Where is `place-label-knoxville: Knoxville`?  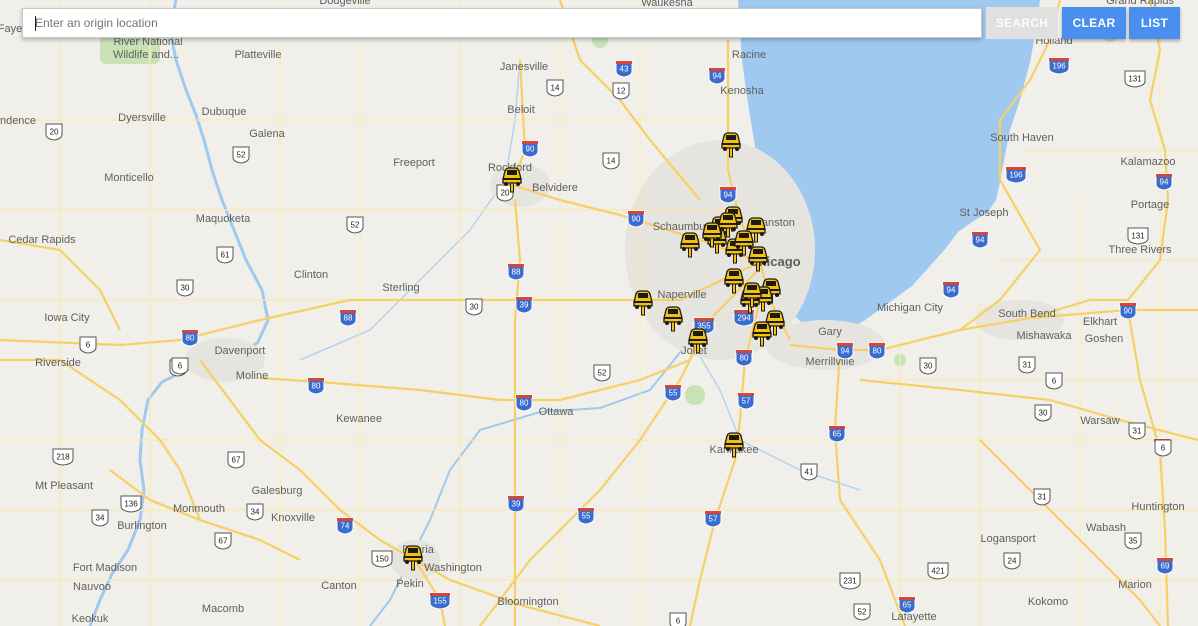 place-label-knoxville: Knoxville is located at coordinates (293, 518).